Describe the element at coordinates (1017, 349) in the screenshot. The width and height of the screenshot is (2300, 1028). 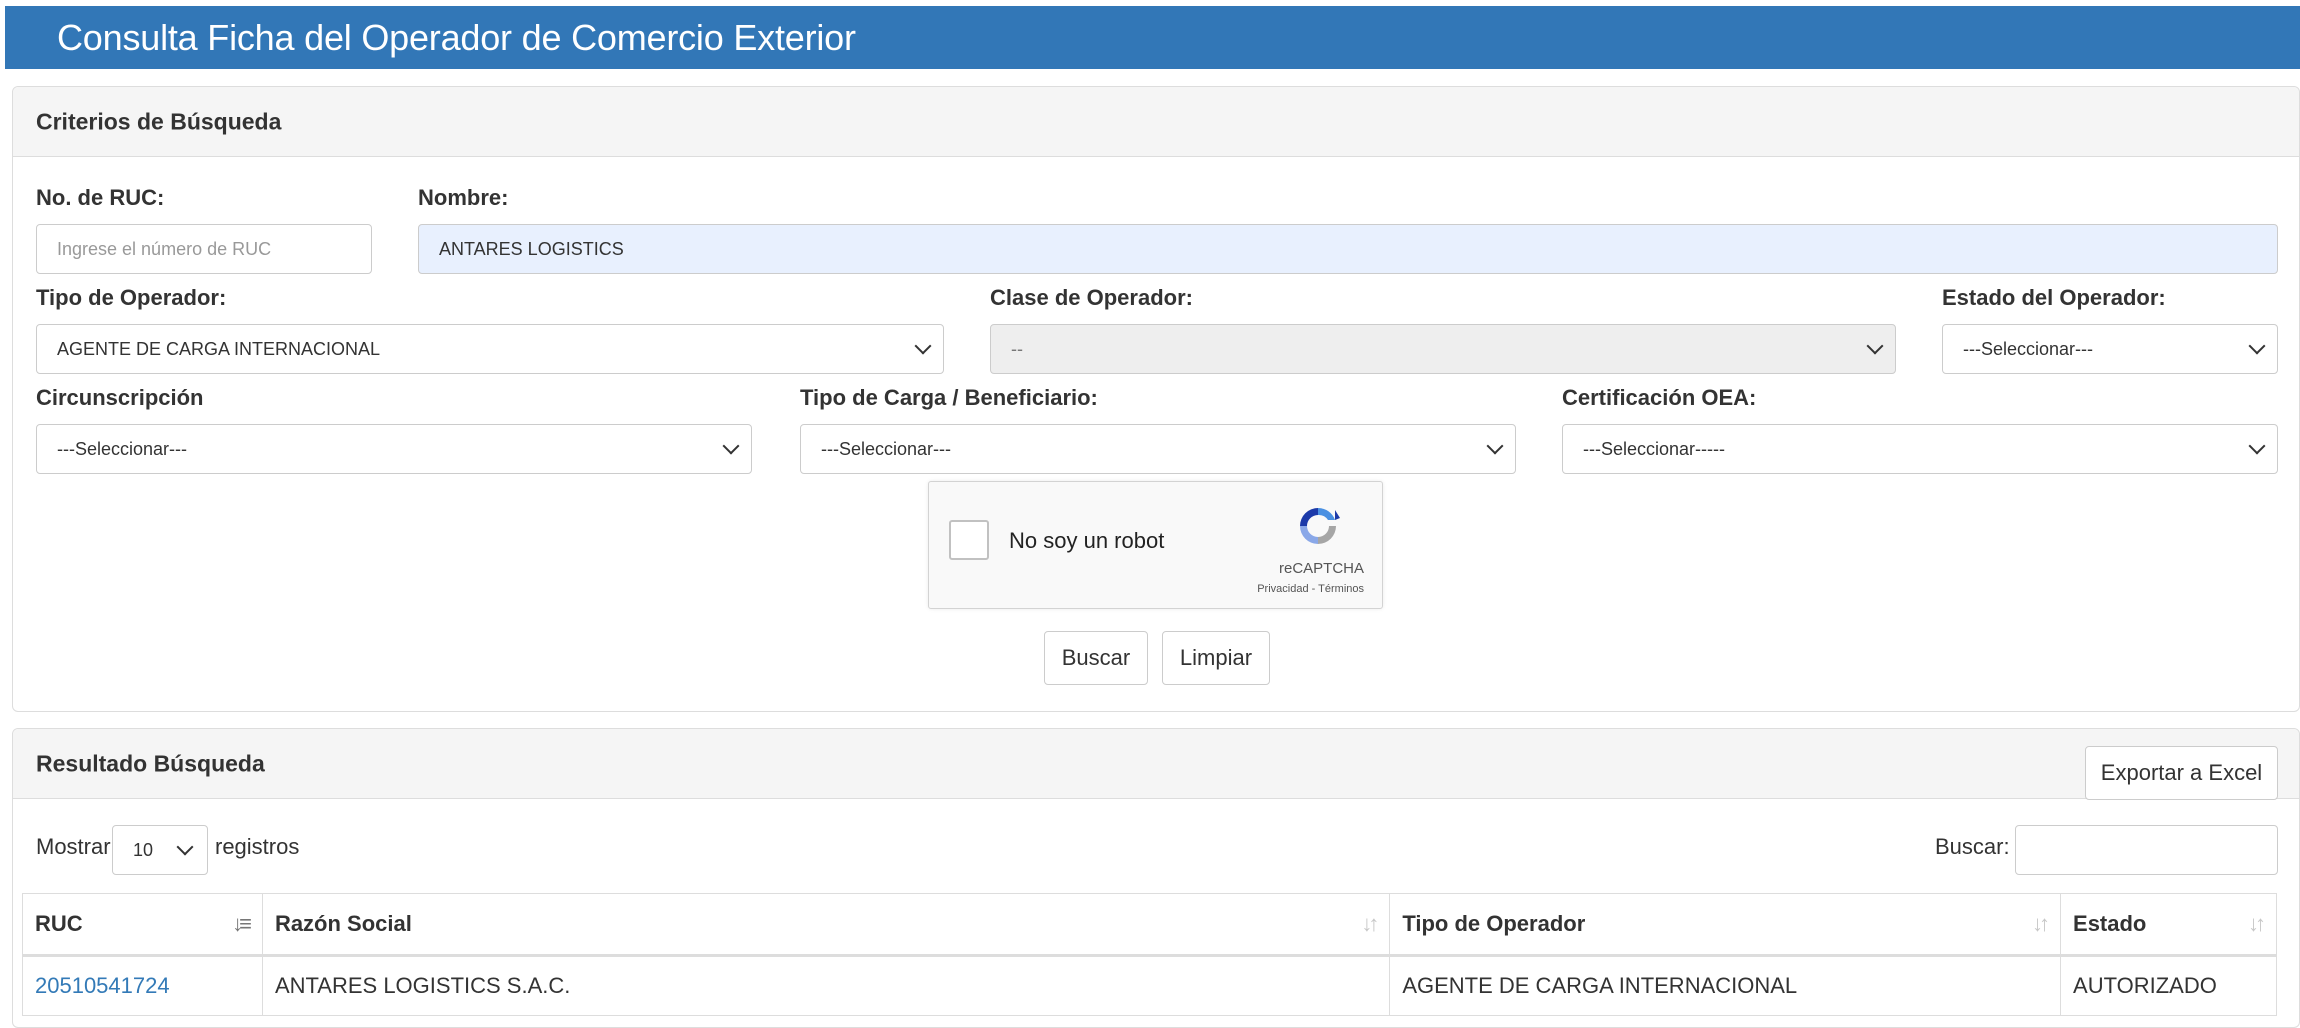
I see `clase-operador-value: --` at that location.